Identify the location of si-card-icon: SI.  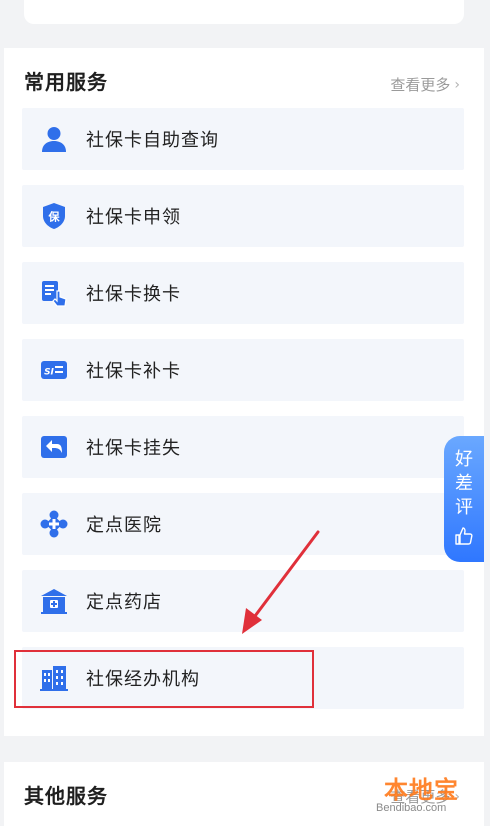
(54, 370).